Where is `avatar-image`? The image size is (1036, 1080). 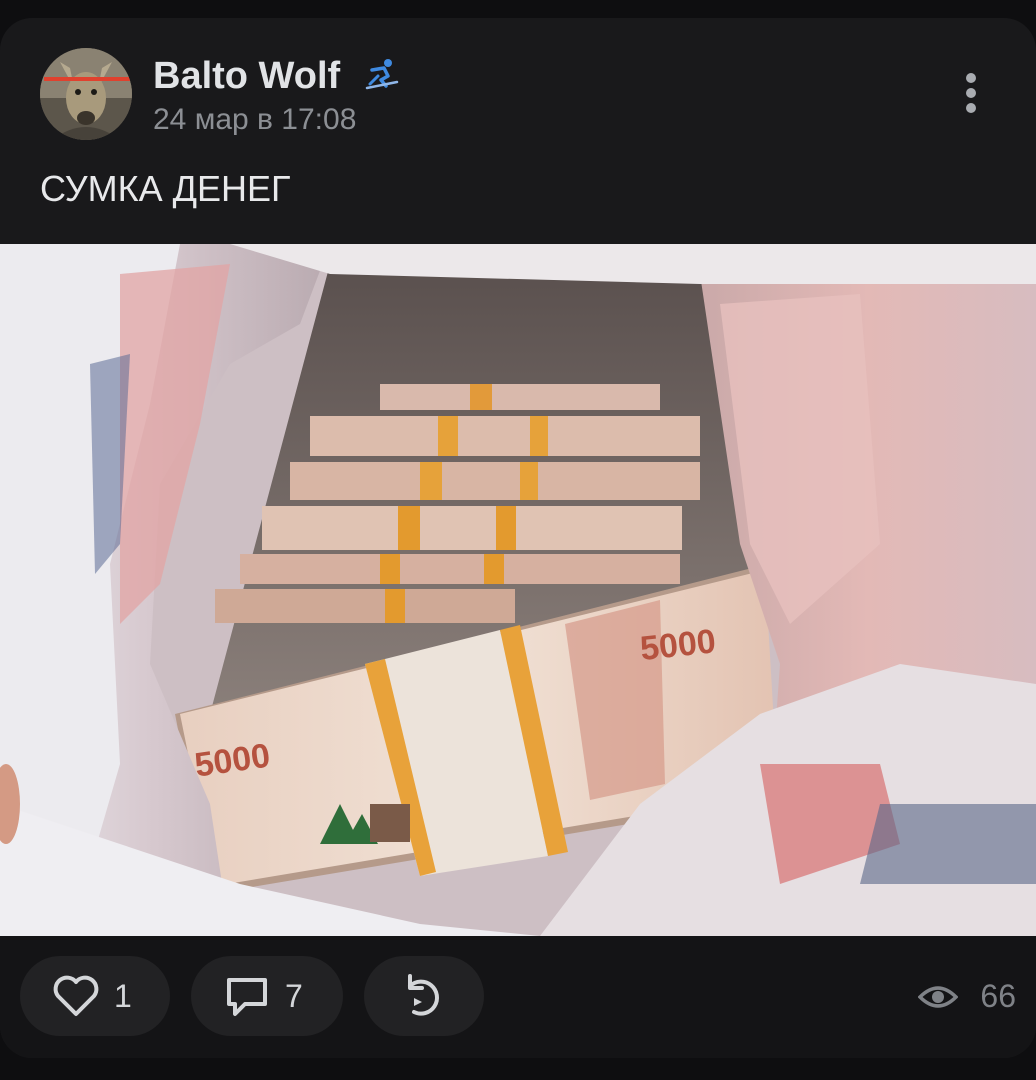
avatar-image is located at coordinates (86, 94).